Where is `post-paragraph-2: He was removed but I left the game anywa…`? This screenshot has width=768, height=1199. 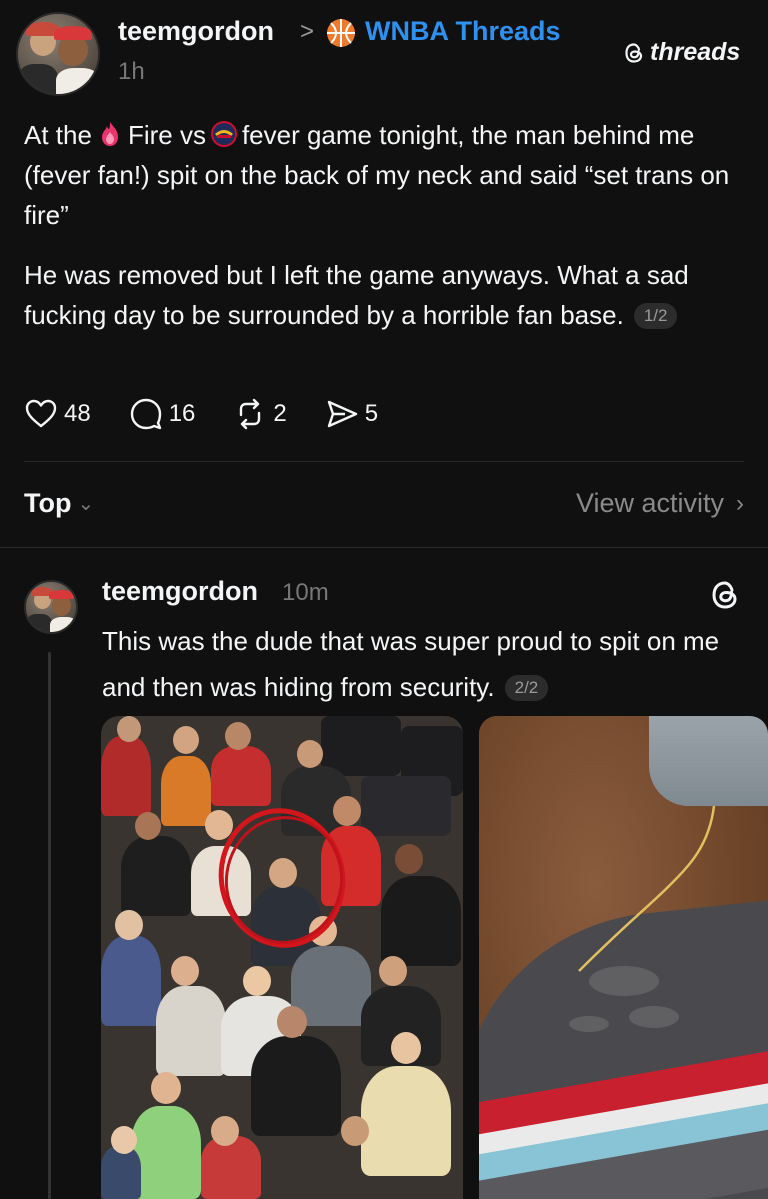 post-paragraph-2: He was removed but I left the game anywa… is located at coordinates (384, 295).